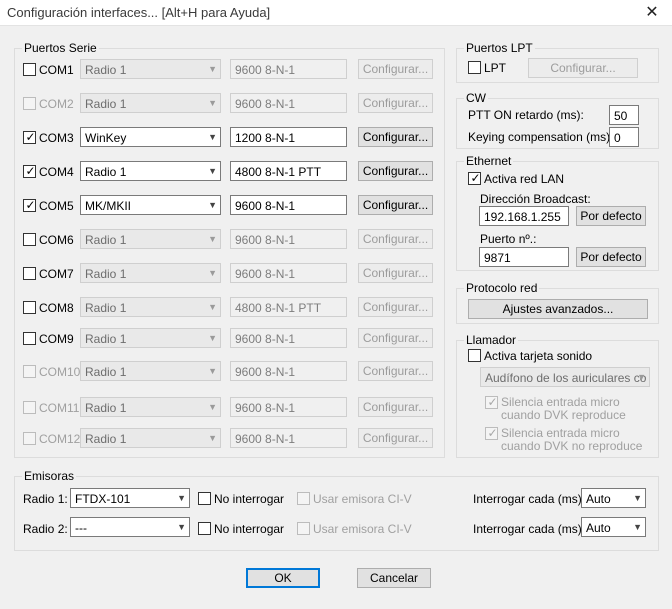 The width and height of the screenshot is (672, 609). Describe the element at coordinates (624, 137) in the screenshot. I see `keying-compensation-input: 0` at that location.